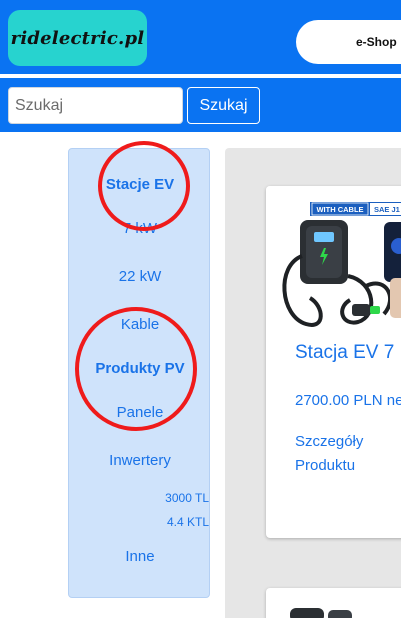  Describe the element at coordinates (348, 42) in the screenshot. I see `eshop-nav-button: e-Shop` at that location.